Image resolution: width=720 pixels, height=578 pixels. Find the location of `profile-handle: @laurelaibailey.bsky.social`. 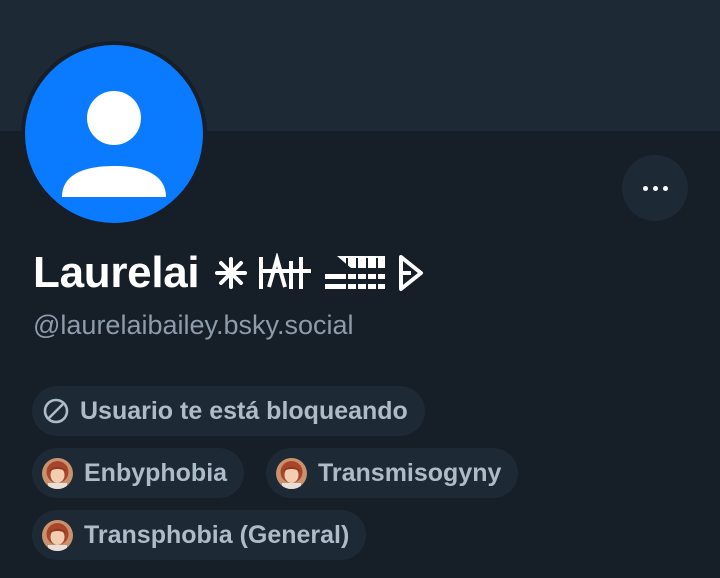

profile-handle: @laurelaibailey.bsky.social is located at coordinates (193, 325).